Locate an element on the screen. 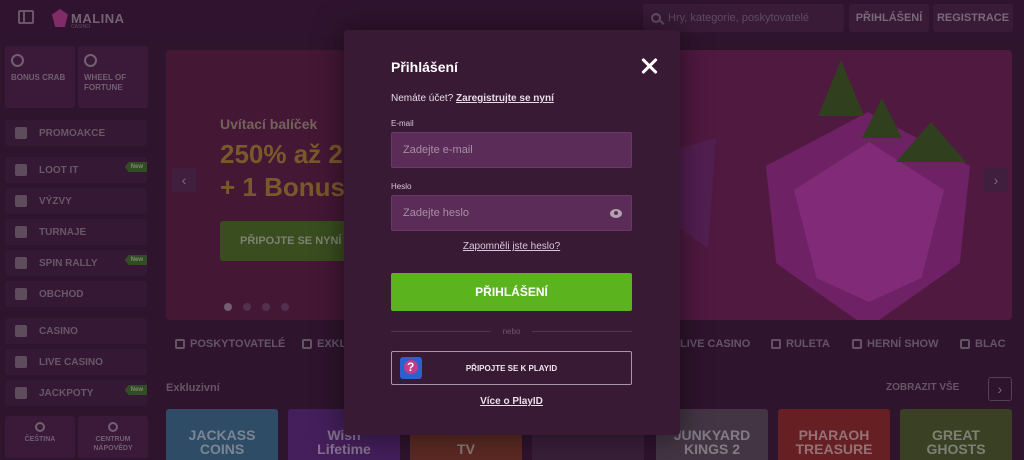 This screenshot has width=1024, height=460. no-account-text: Nemáte účet? Zaregistrujte se nyní is located at coordinates (472, 98).